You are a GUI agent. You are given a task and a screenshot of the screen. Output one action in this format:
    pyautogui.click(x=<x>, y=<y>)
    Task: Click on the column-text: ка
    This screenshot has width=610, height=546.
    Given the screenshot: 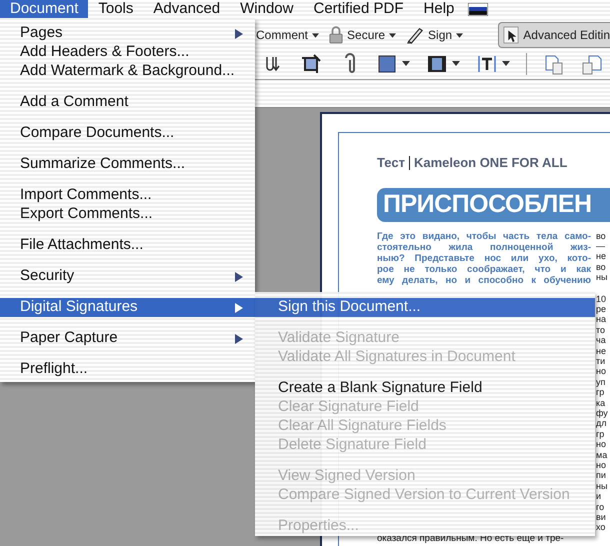 What is the action you would take?
    pyautogui.click(x=601, y=403)
    